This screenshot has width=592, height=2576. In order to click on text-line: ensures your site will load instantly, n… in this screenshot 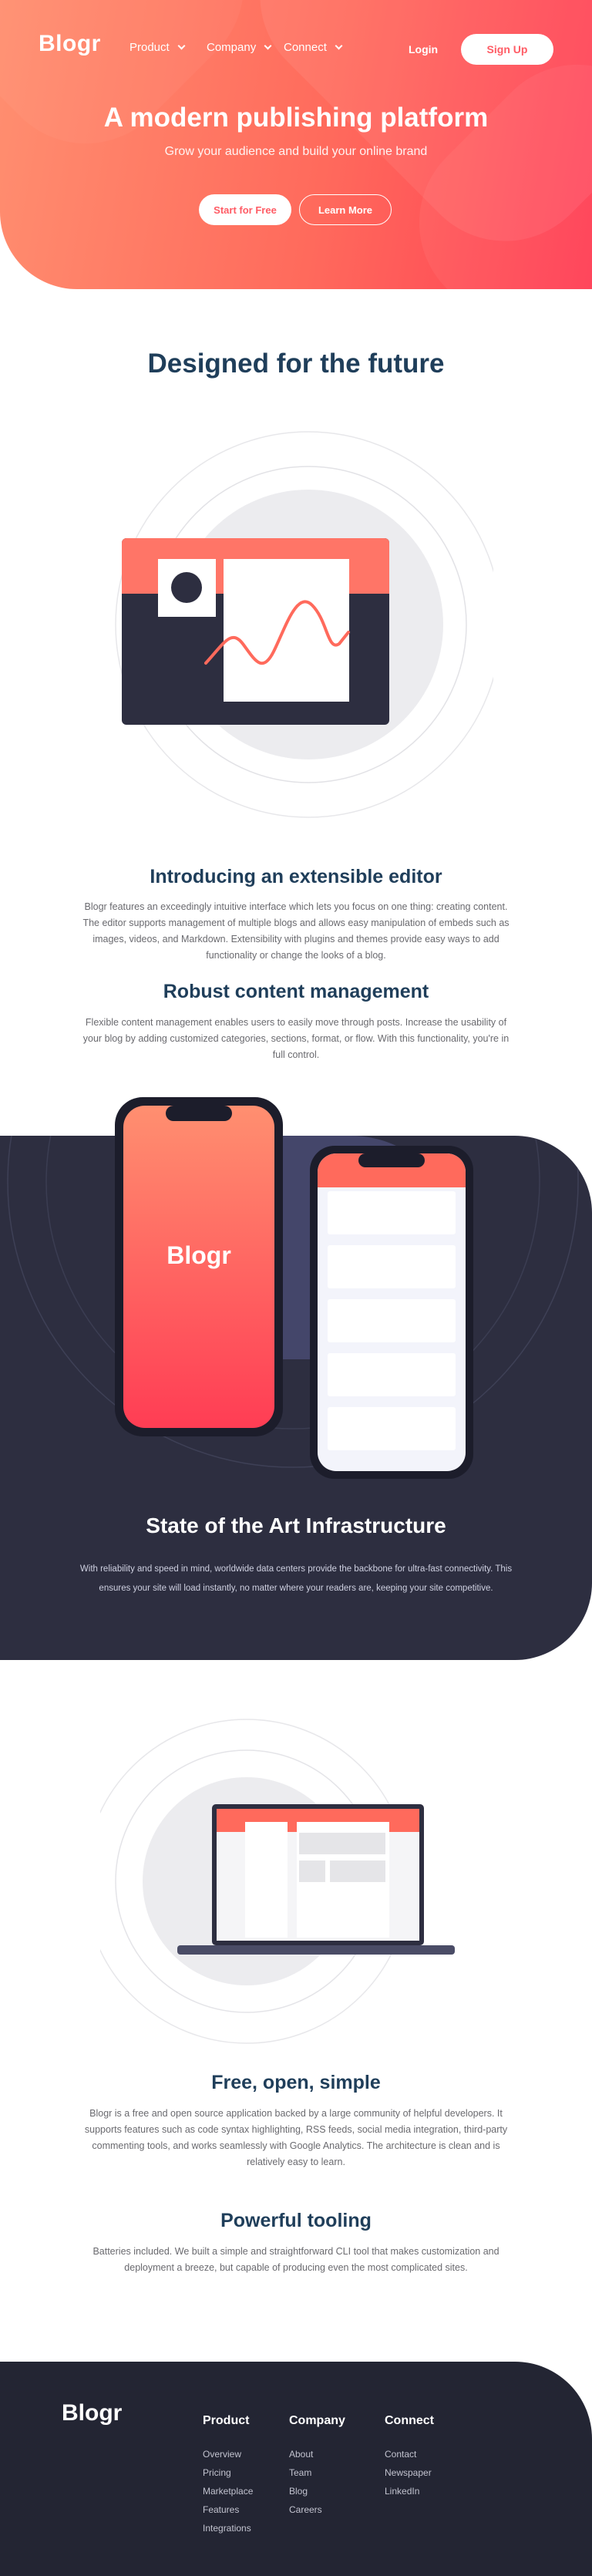, I will do `click(296, 1589)`.